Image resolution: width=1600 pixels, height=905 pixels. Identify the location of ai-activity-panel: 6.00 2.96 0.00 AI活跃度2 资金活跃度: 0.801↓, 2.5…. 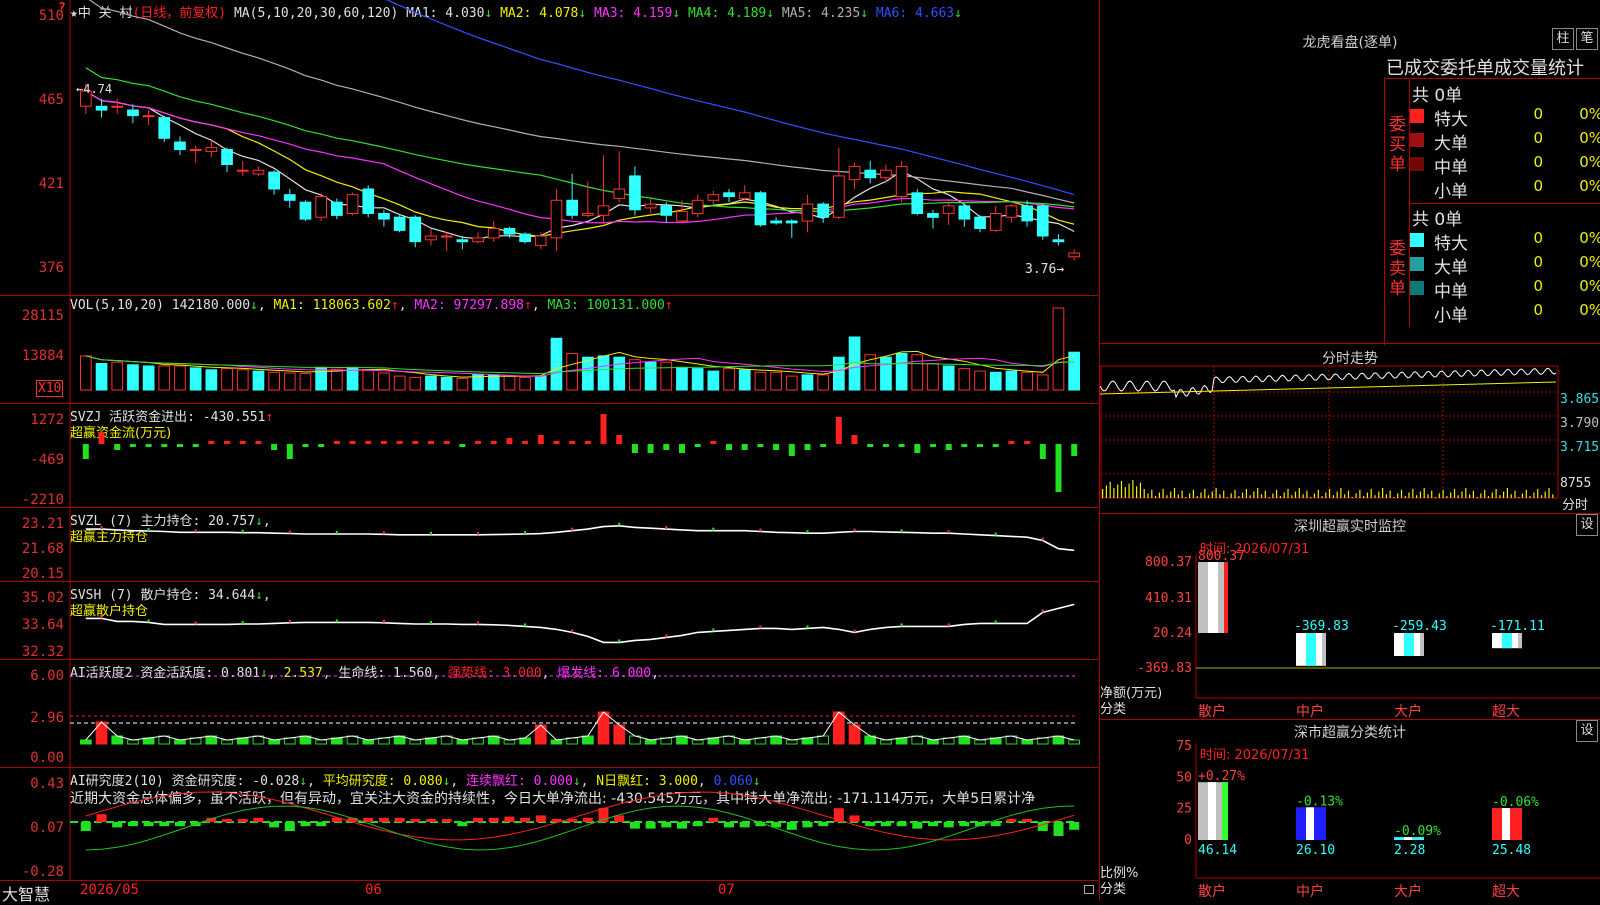
(549, 714).